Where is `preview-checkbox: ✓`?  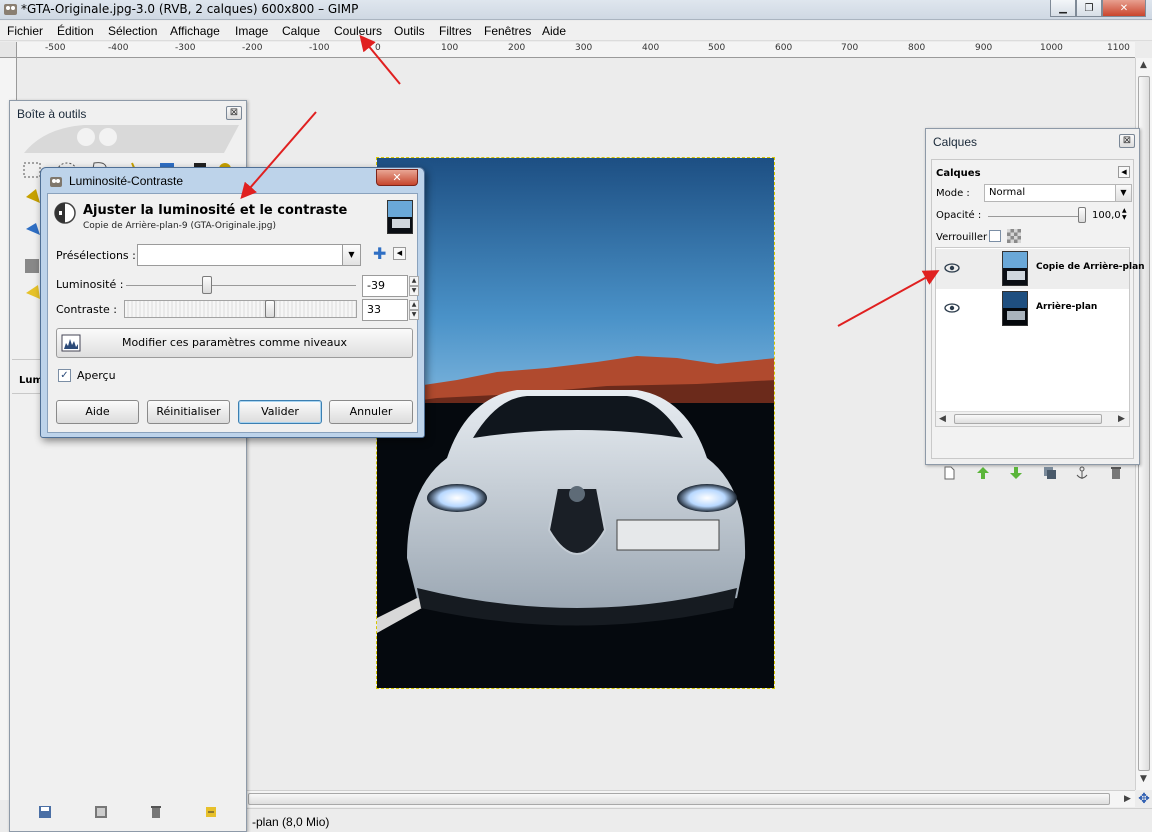 preview-checkbox: ✓ is located at coordinates (64, 375).